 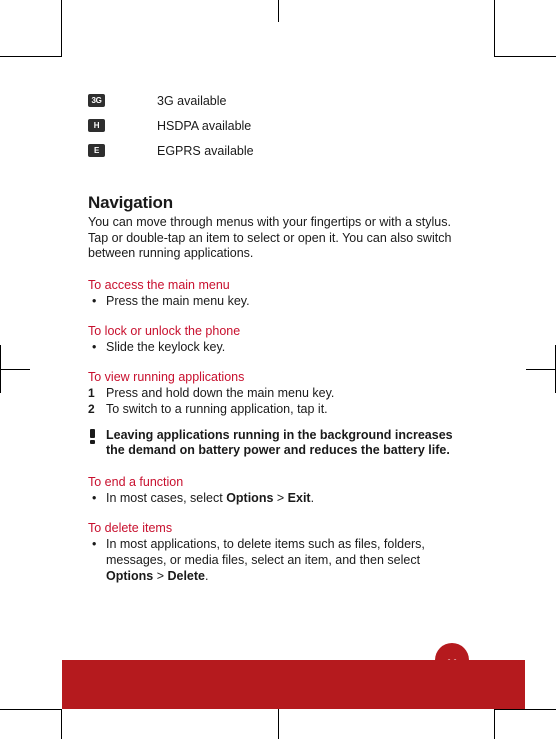 I want to click on task-heading: To end a function, so click(x=136, y=481).